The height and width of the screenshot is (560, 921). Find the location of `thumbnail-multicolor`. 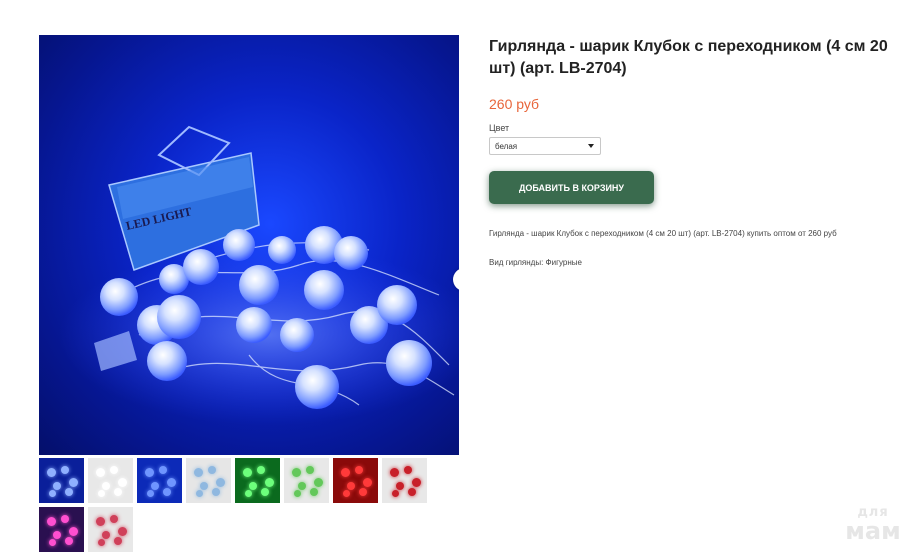

thumbnail-multicolor is located at coordinates (110, 529).